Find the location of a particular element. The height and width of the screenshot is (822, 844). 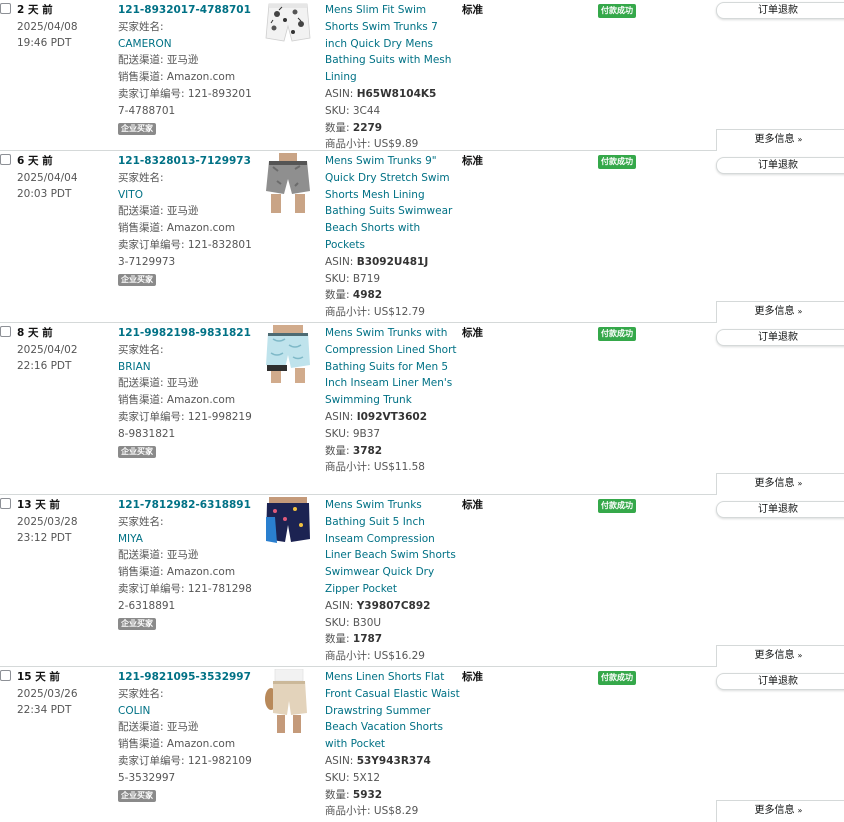

order-date-column: 8 天 前 2025/04/02 22:16 PDT is located at coordinates (64, 350).